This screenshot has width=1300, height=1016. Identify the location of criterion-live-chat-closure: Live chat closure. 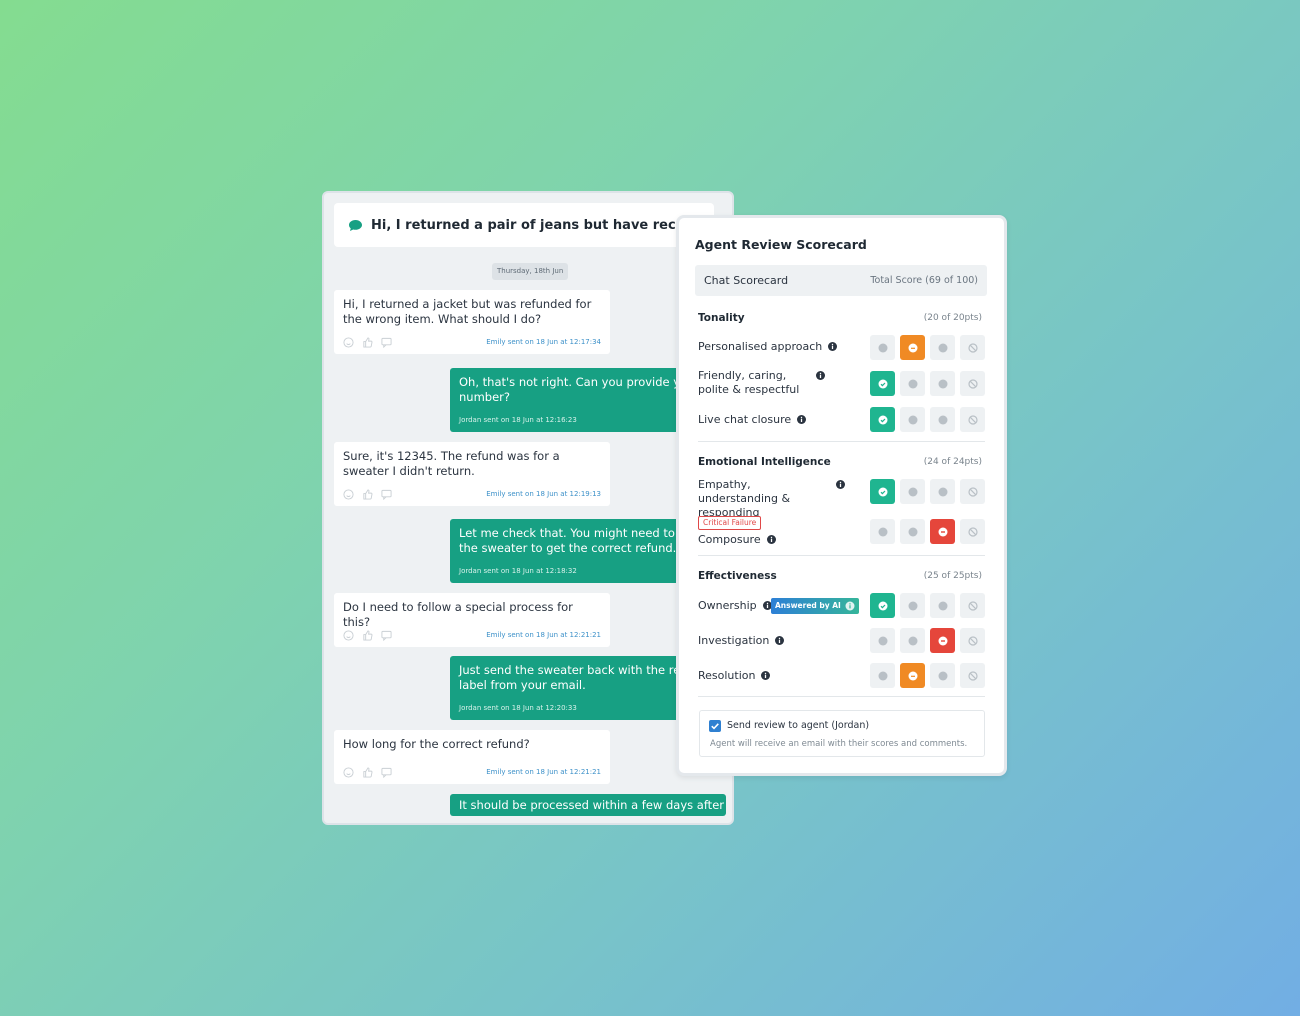
(752, 420).